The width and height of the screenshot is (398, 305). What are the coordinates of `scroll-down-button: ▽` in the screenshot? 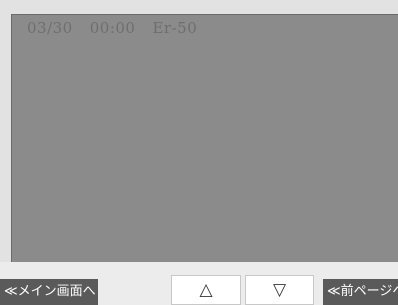 It's located at (279, 290).